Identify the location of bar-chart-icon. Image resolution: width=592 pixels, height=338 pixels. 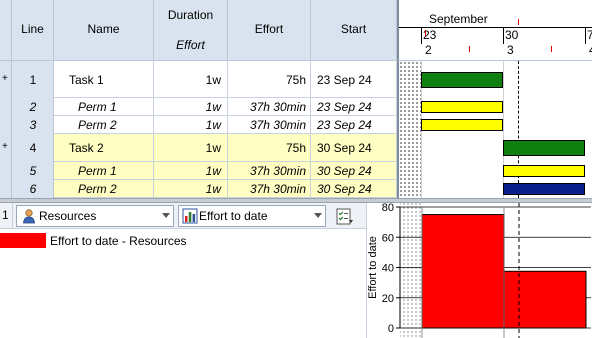
(190, 216).